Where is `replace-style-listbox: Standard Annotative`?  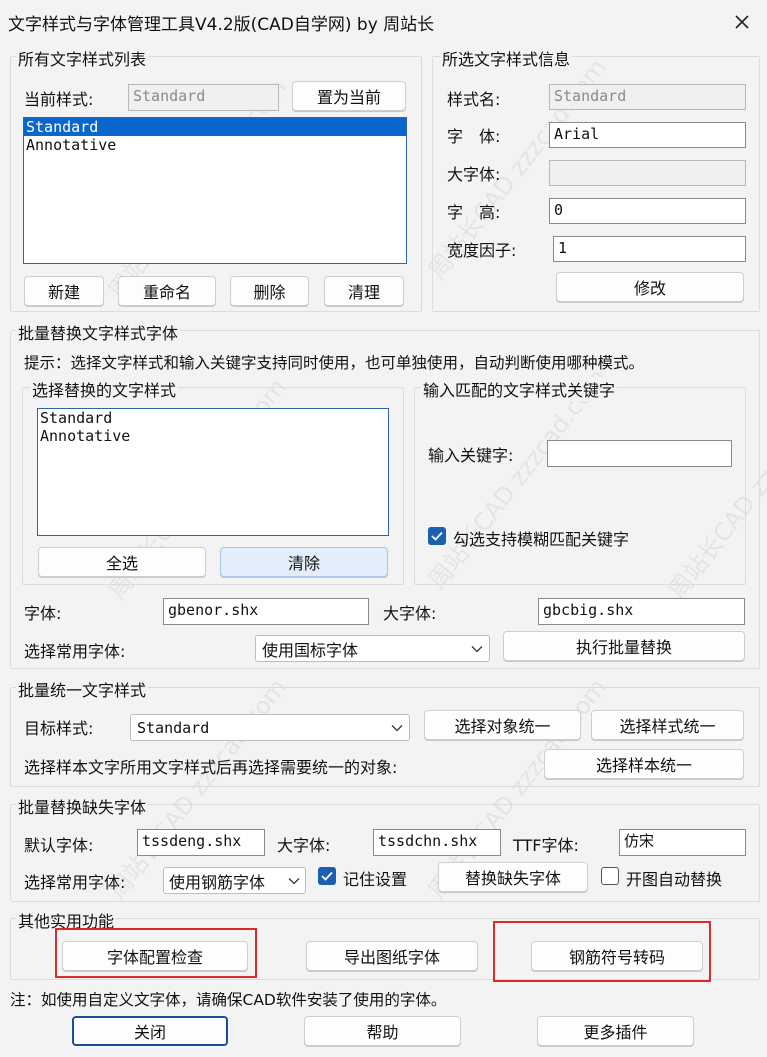
replace-style-listbox: Standard Annotative is located at coordinates (213, 472).